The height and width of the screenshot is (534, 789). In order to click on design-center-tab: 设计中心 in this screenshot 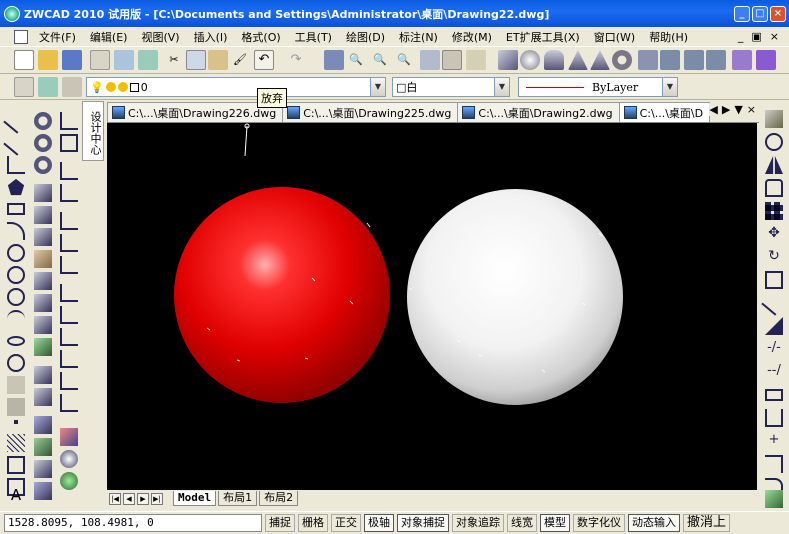, I will do `click(93, 131)`.